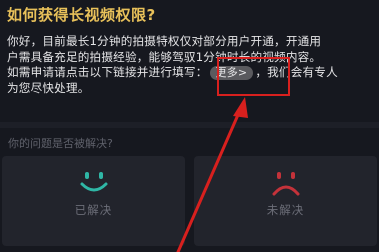 The height and width of the screenshot is (252, 379). Describe the element at coordinates (60, 143) in the screenshot. I see `feedback-question: 你的问题是否被解决?` at that location.